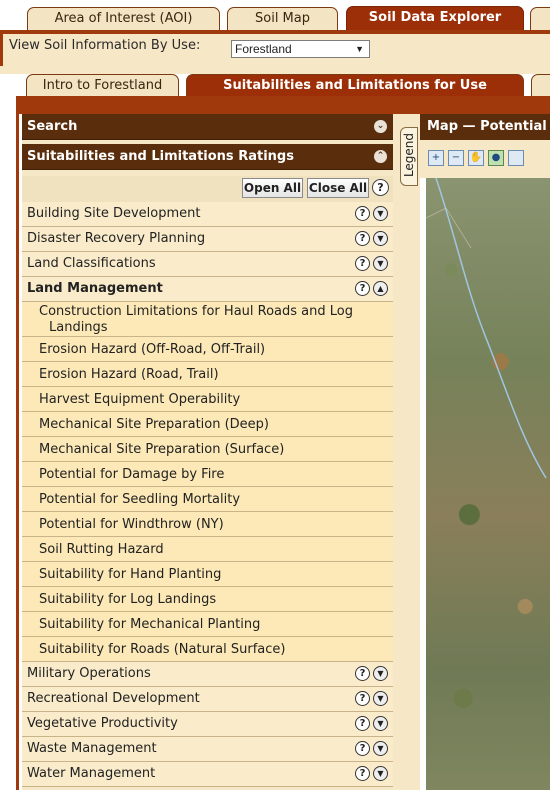  I want to click on dropdown-arrow-icon: ▼, so click(359, 49).